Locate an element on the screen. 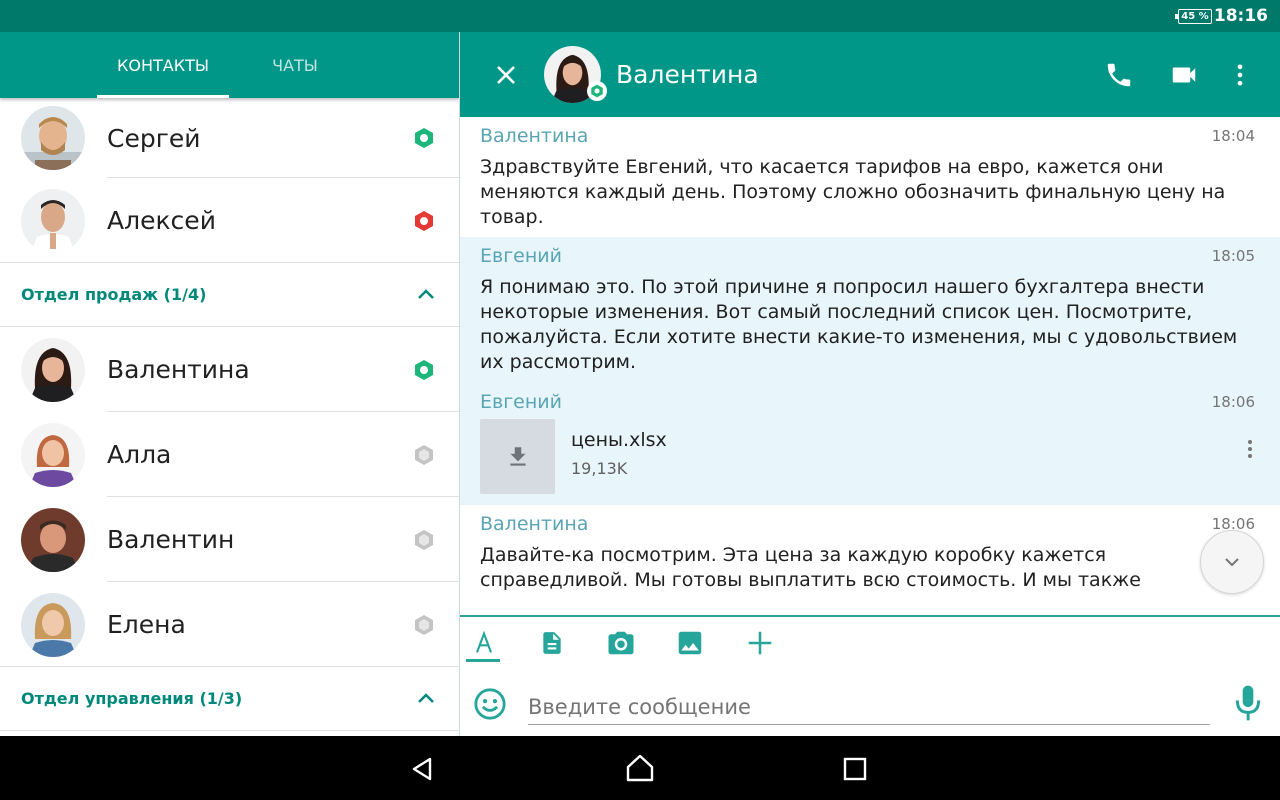  contact-item-elena: Елена is located at coordinates (229, 624).